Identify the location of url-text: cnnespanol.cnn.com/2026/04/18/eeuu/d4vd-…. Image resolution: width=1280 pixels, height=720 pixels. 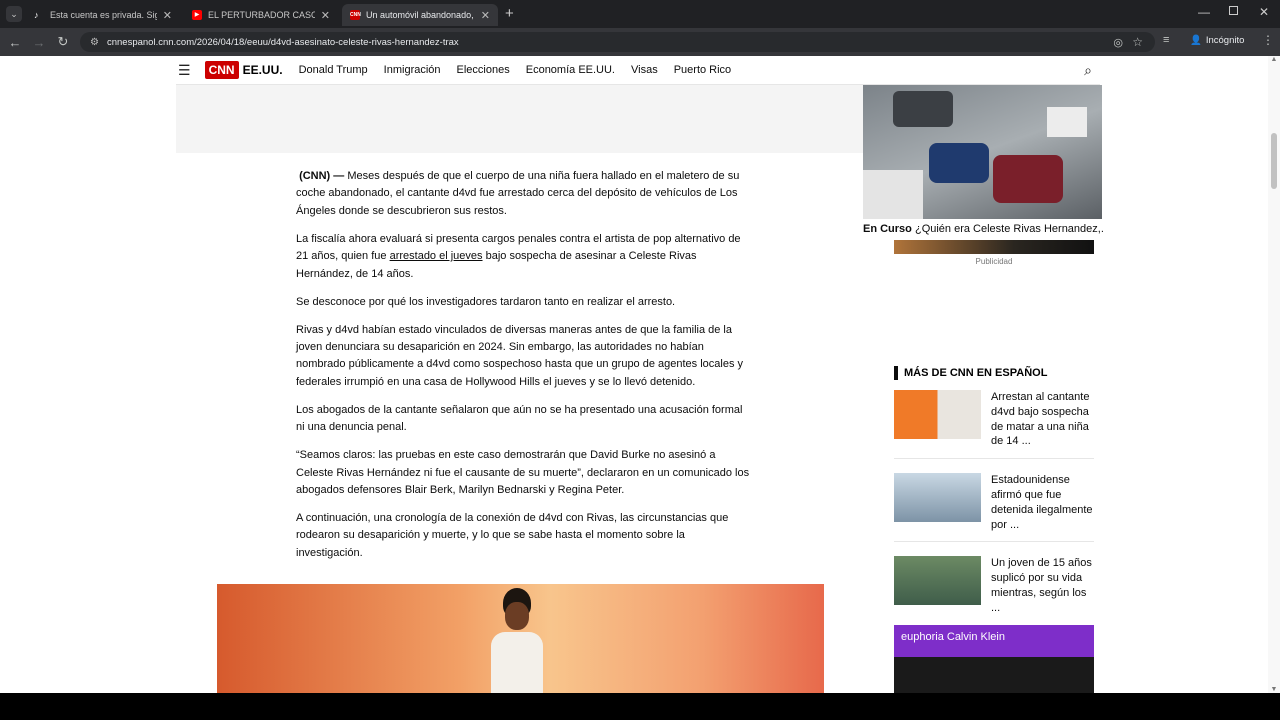
(283, 42).